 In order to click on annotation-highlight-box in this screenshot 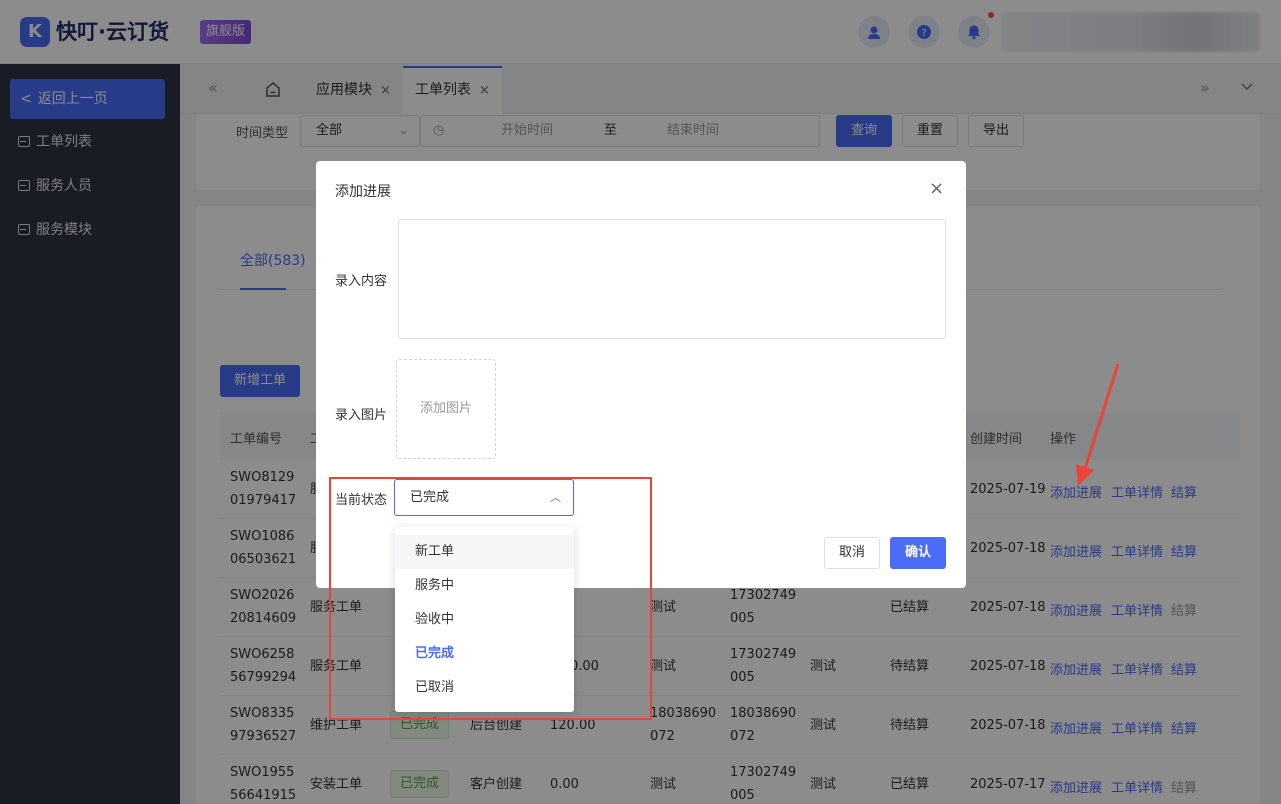, I will do `click(490, 598)`.